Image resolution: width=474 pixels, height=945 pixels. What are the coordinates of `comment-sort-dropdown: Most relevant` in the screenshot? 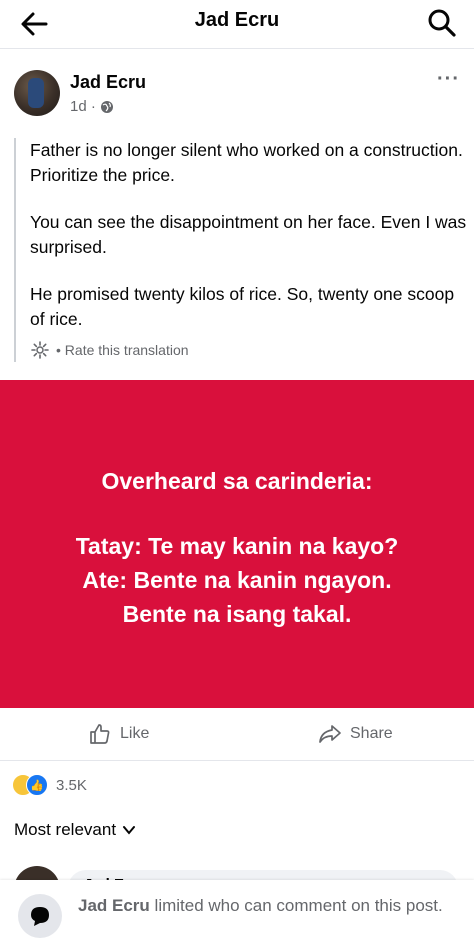 It's located at (75, 830).